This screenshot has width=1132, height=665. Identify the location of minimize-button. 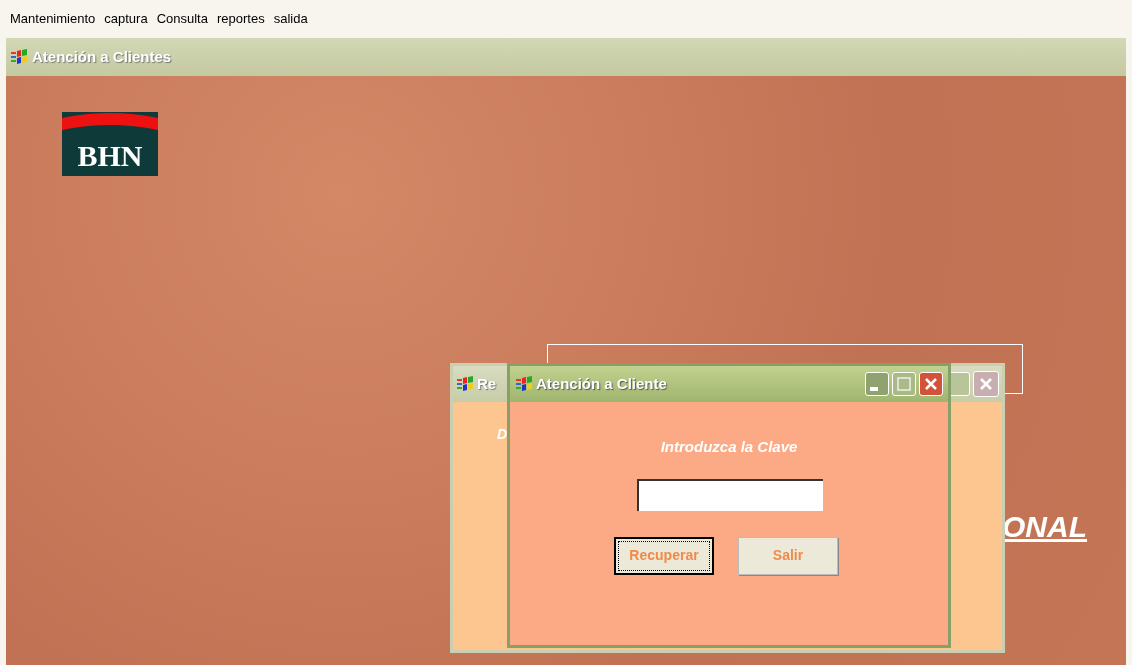
(877, 384).